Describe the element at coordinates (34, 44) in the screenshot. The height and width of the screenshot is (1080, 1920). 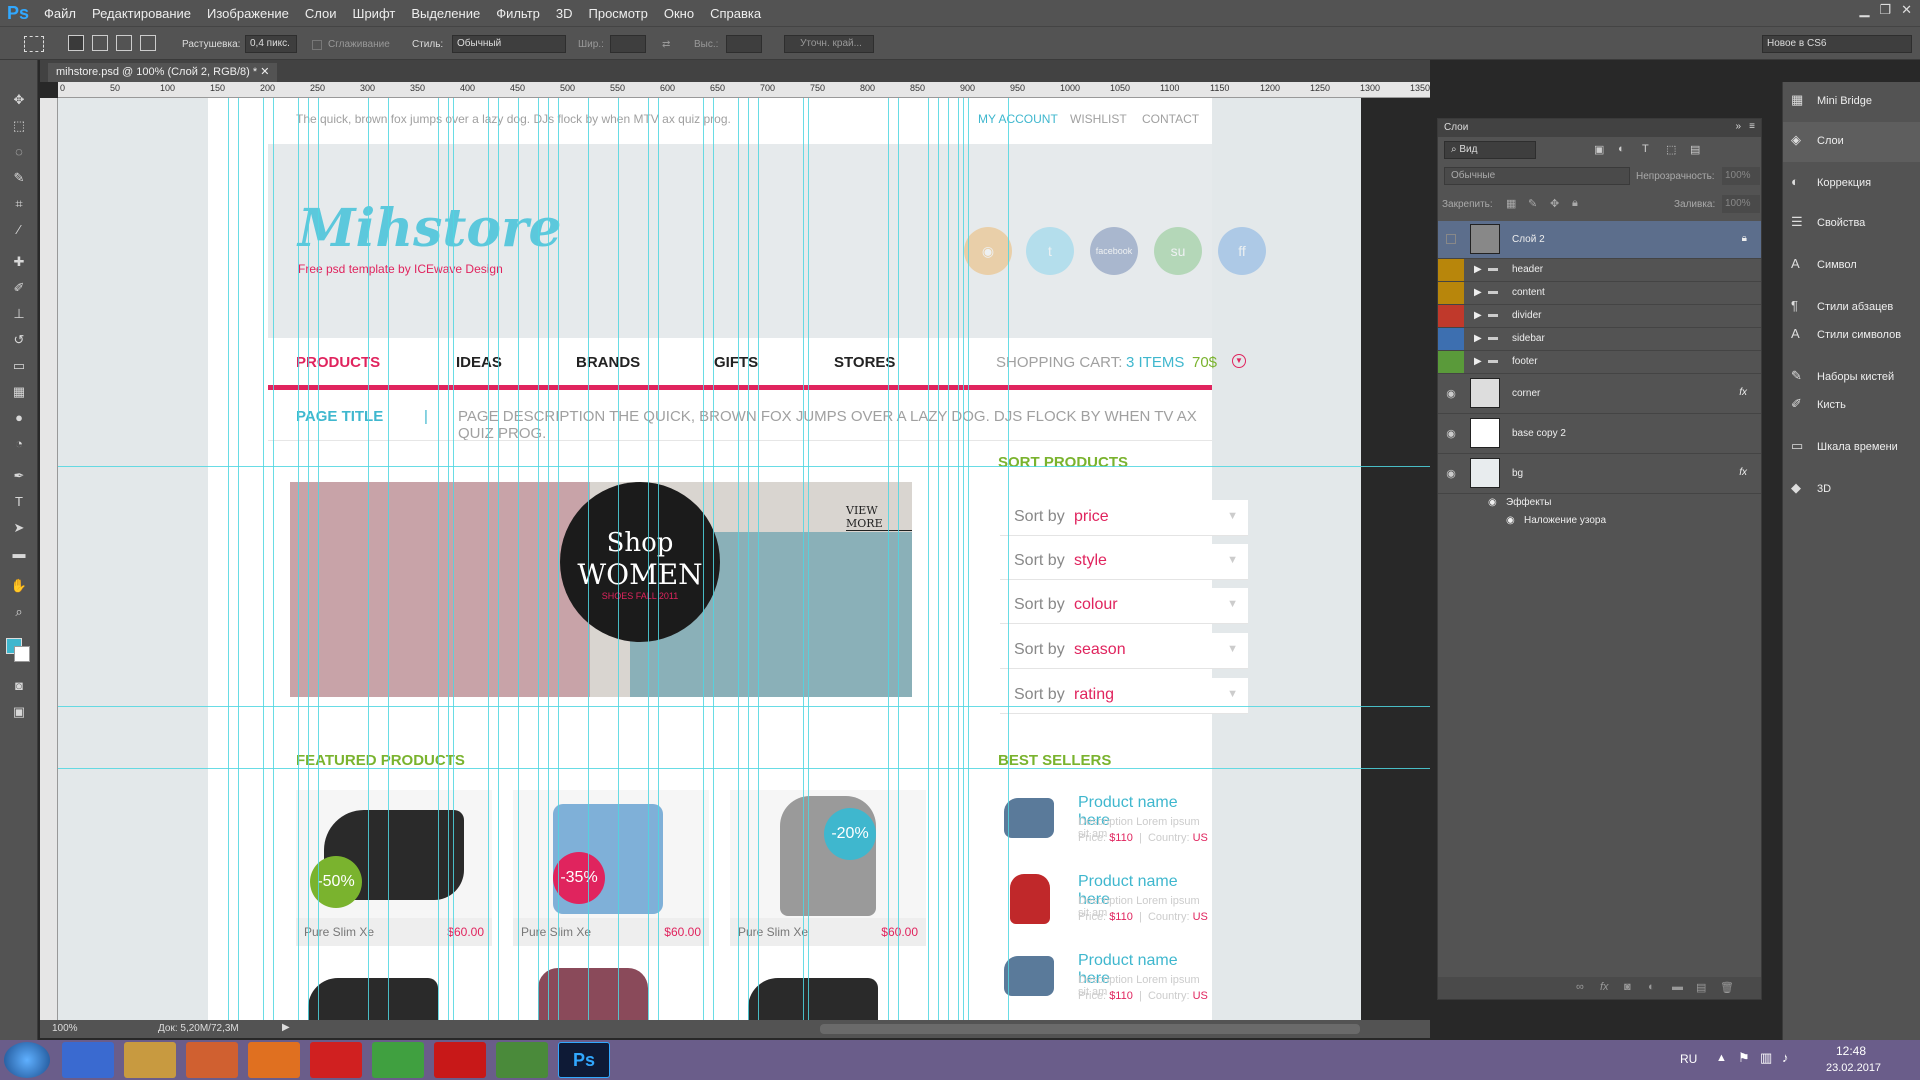
I see `marquee-tool-icon` at that location.